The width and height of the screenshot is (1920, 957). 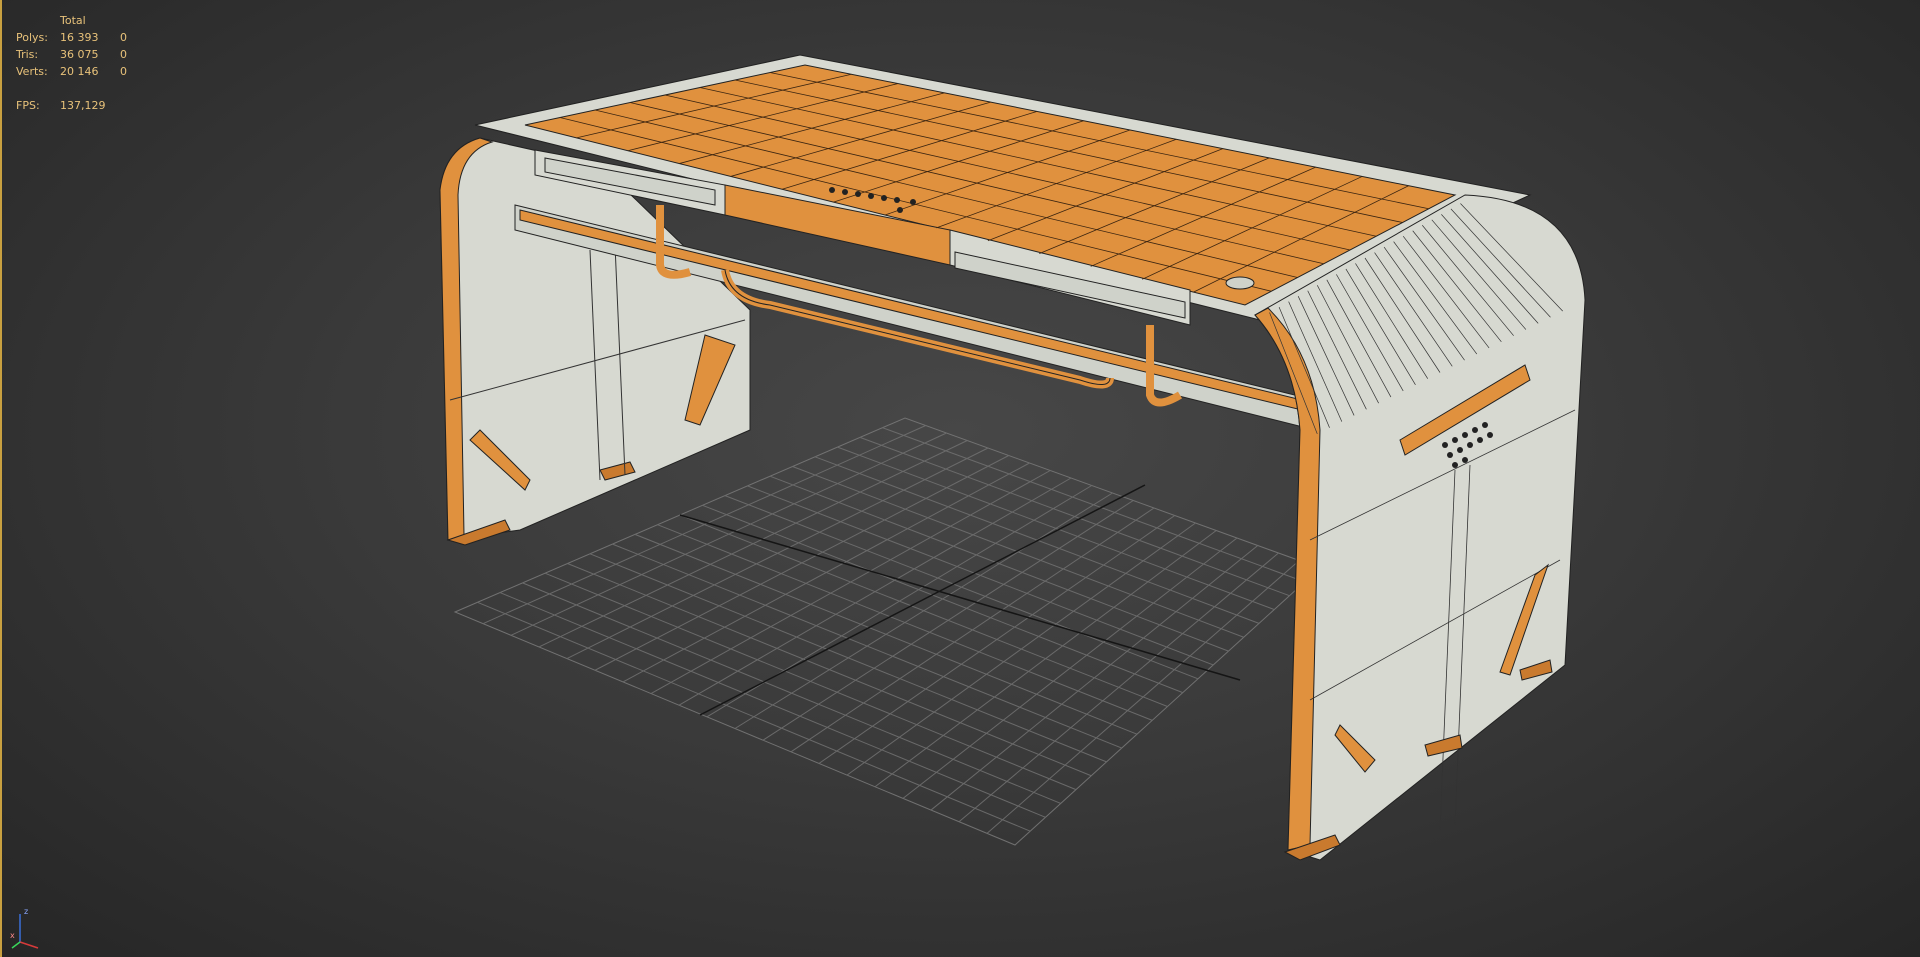 What do you see at coordinates (73, 20) in the screenshot?
I see `stats-header-total: Total` at bounding box center [73, 20].